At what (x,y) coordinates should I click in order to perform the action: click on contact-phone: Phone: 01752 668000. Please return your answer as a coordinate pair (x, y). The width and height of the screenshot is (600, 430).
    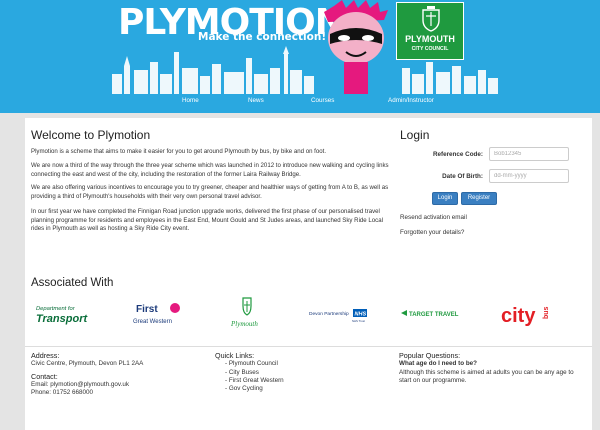
    Looking at the image, I should click on (62, 393).